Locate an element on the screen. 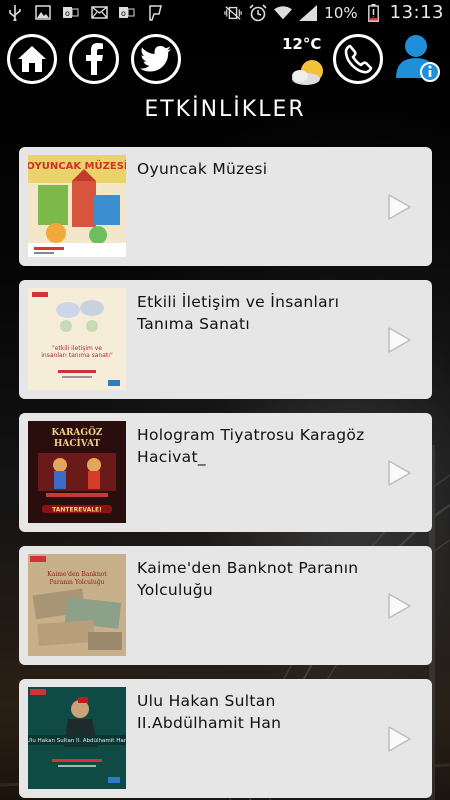 This screenshot has height=800, width=450. usb-icon is located at coordinates (15, 12).